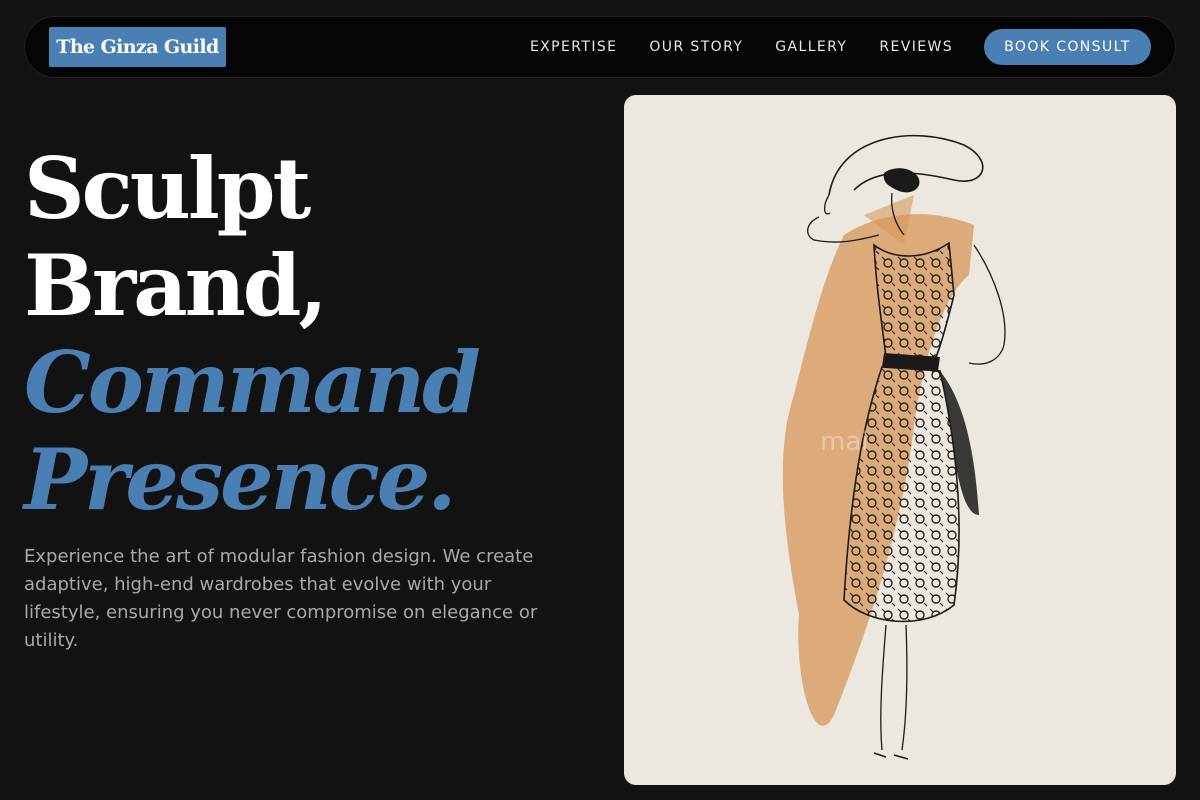  Describe the element at coordinates (844, 442) in the screenshot. I see `watermark-text: mai` at that location.